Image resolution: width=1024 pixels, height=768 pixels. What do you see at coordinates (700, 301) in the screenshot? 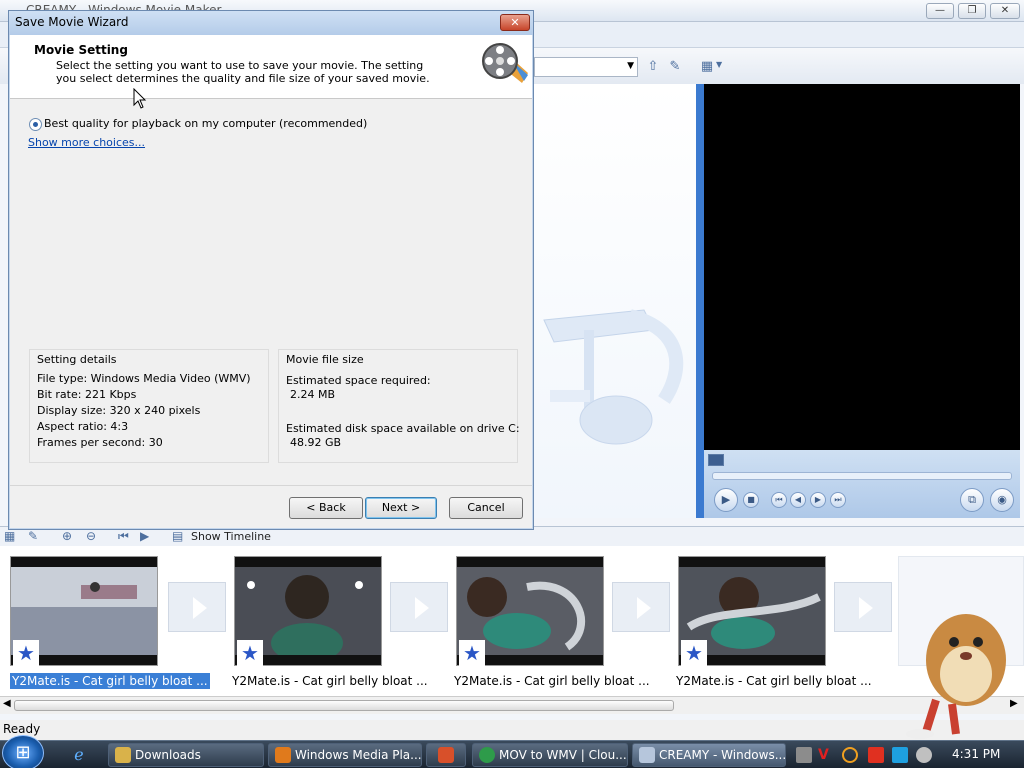
I see `pane-splitter` at bounding box center [700, 301].